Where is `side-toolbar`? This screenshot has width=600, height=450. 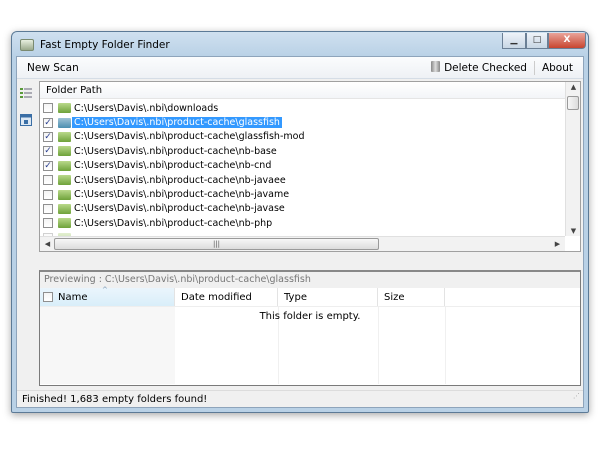
side-toolbar is located at coordinates (27, 114).